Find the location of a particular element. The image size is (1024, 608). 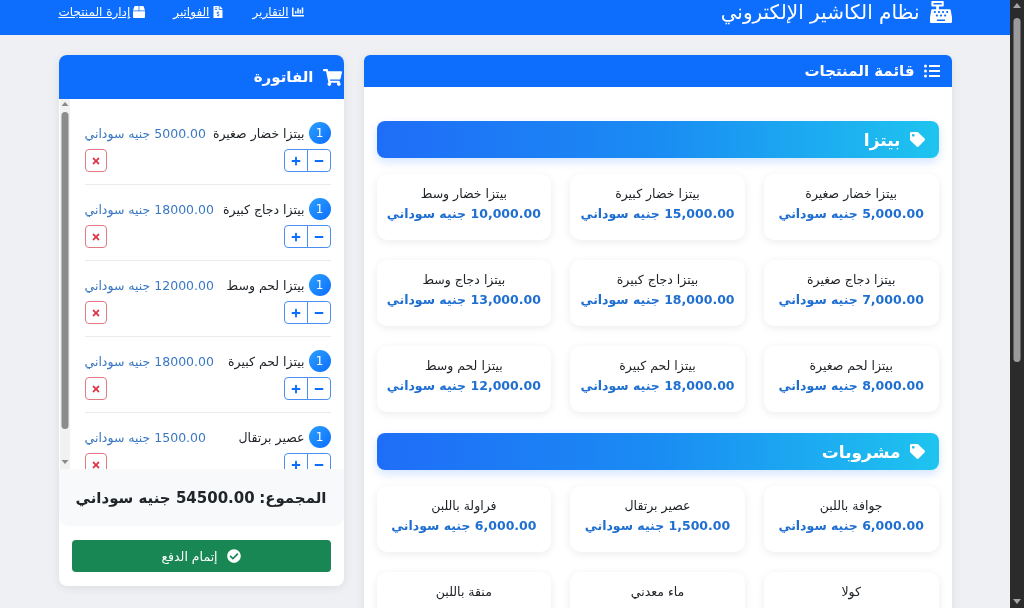

box-icon is located at coordinates (139, 12).